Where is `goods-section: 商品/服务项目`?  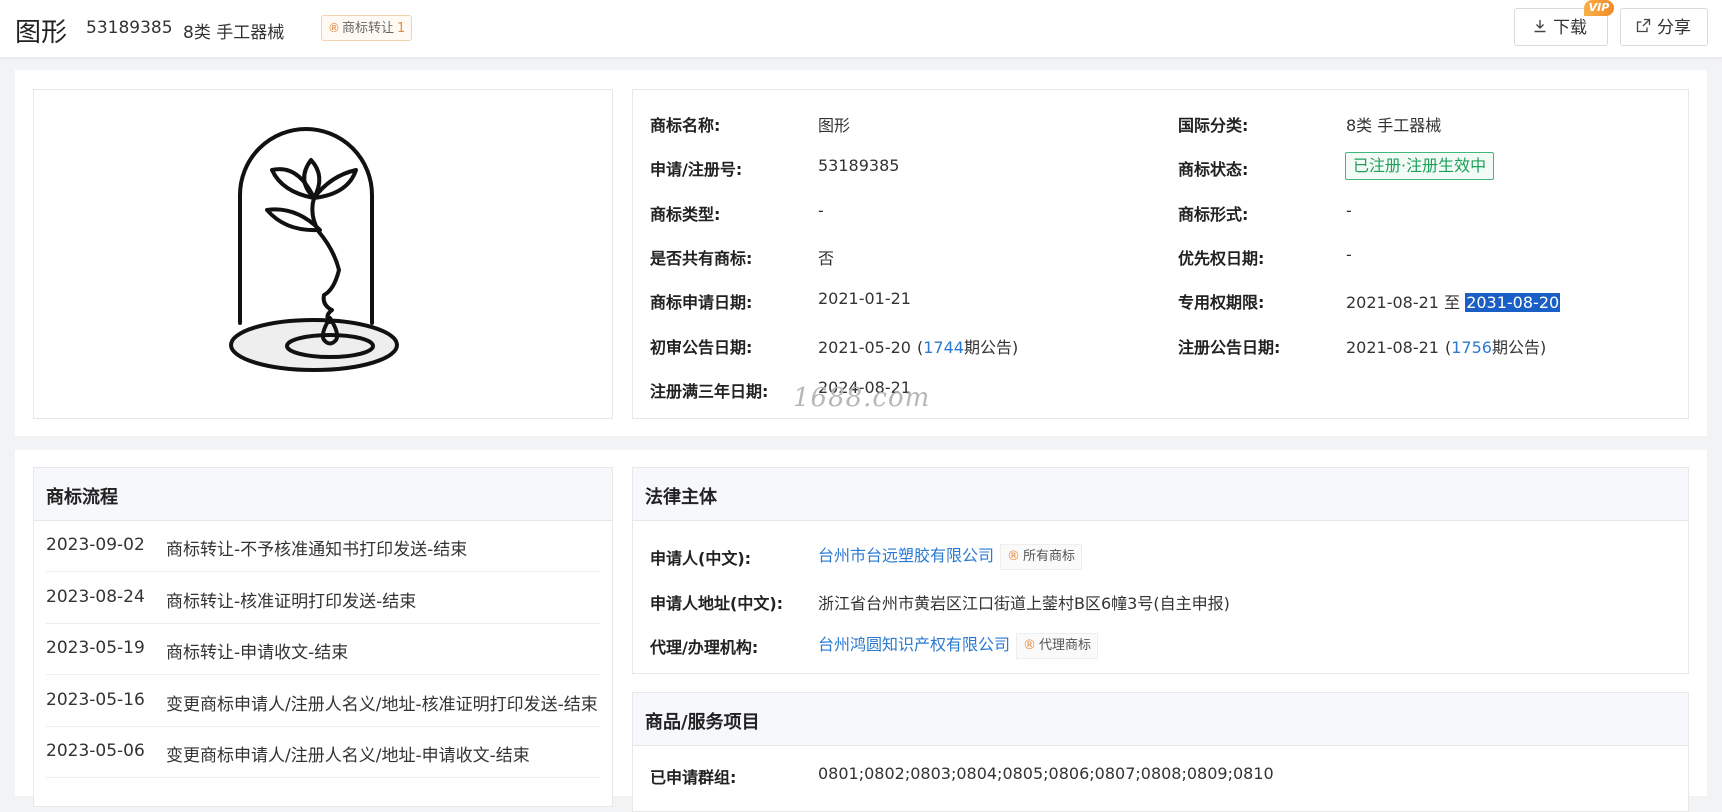
goods-section: 商品/服务项目 is located at coordinates (1160, 752).